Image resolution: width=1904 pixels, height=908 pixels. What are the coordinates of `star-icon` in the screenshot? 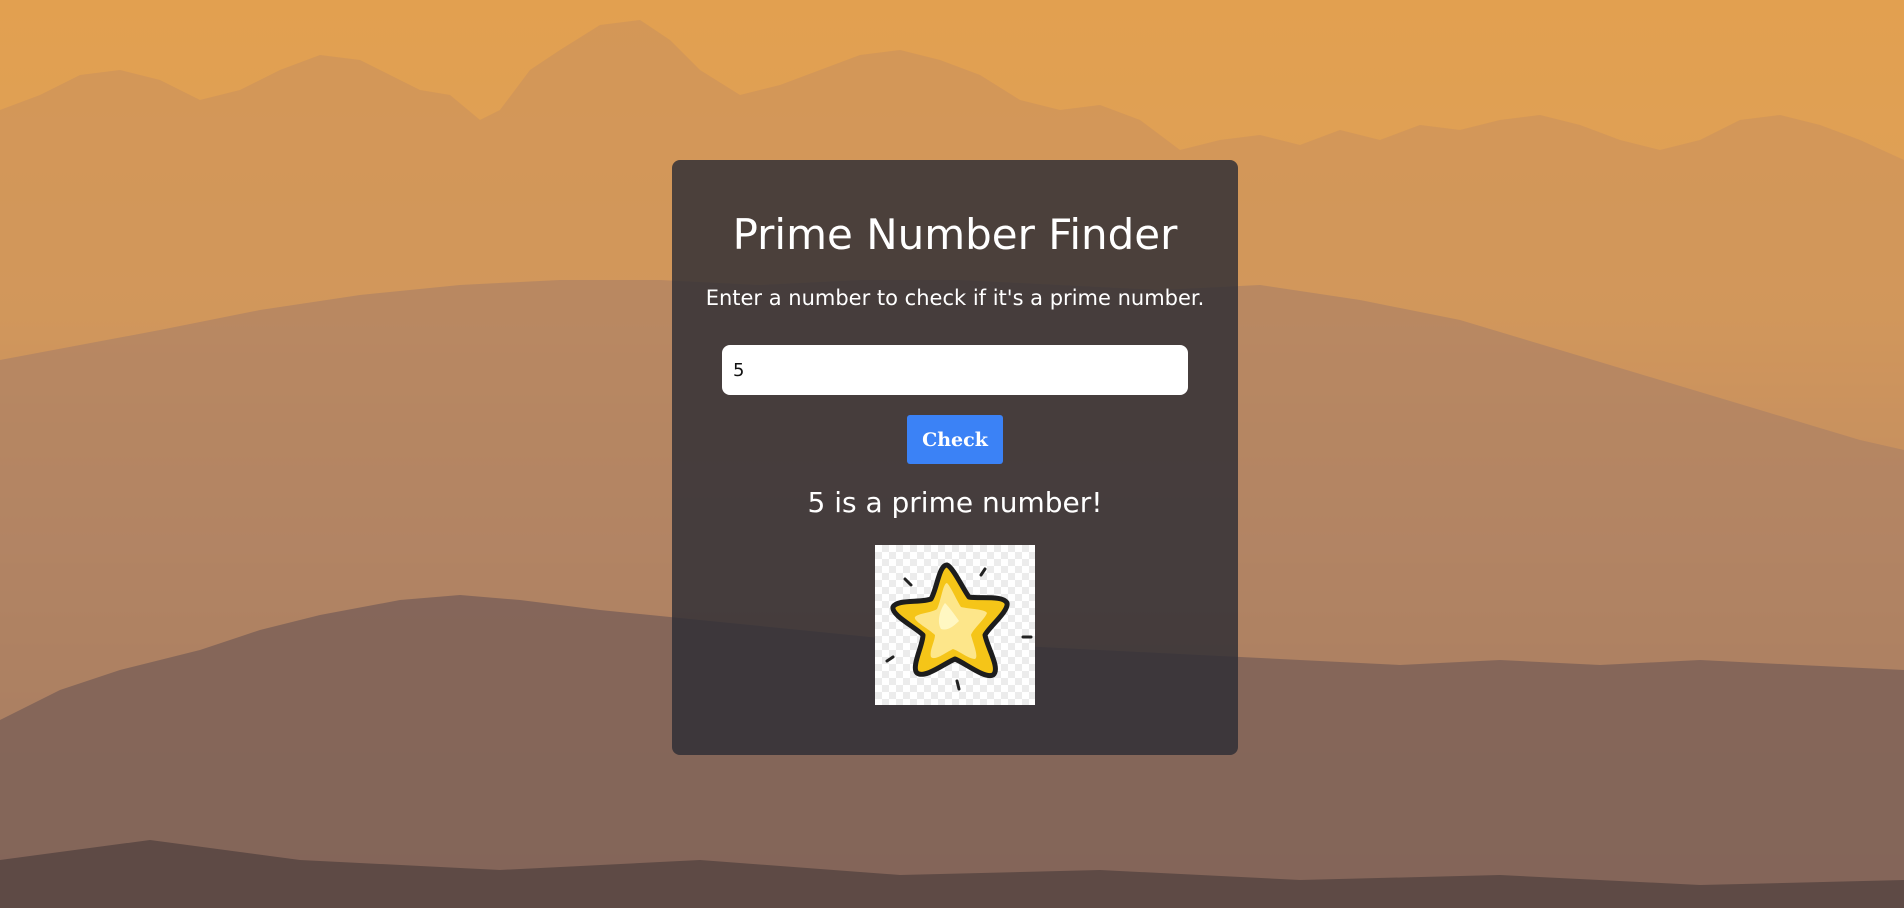 It's located at (959, 626).